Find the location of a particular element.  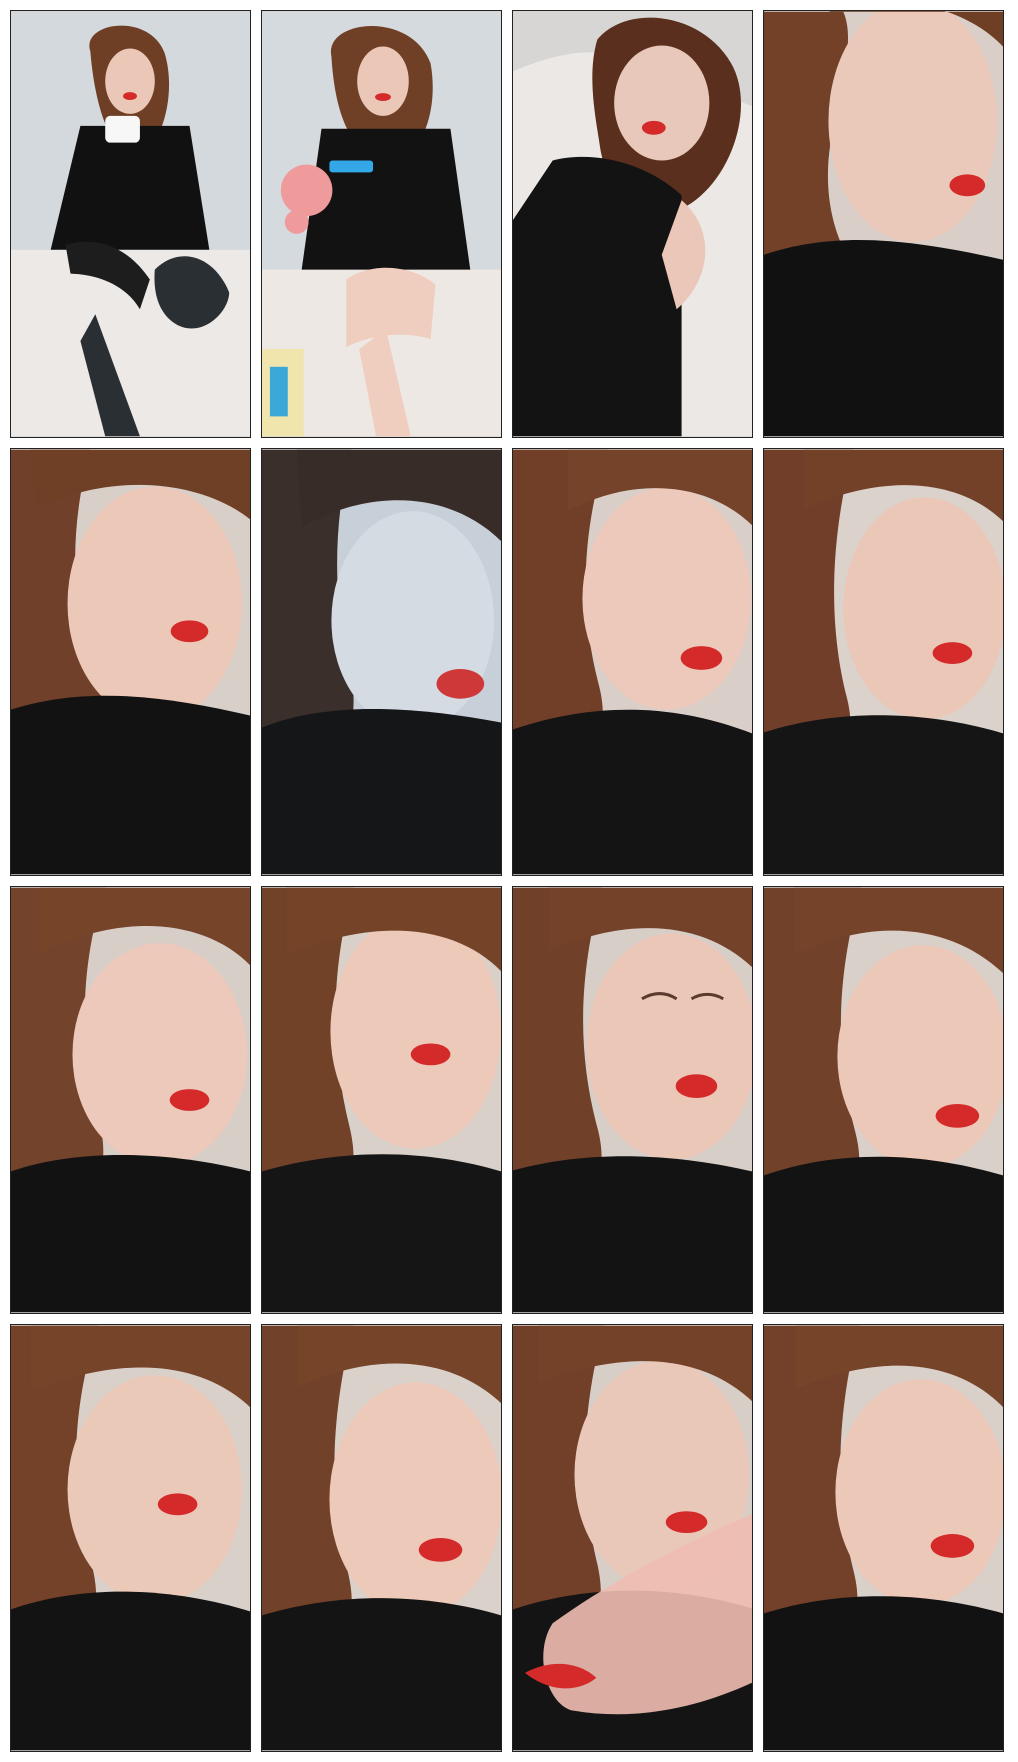

frame-04-image is located at coordinates (883, 224).